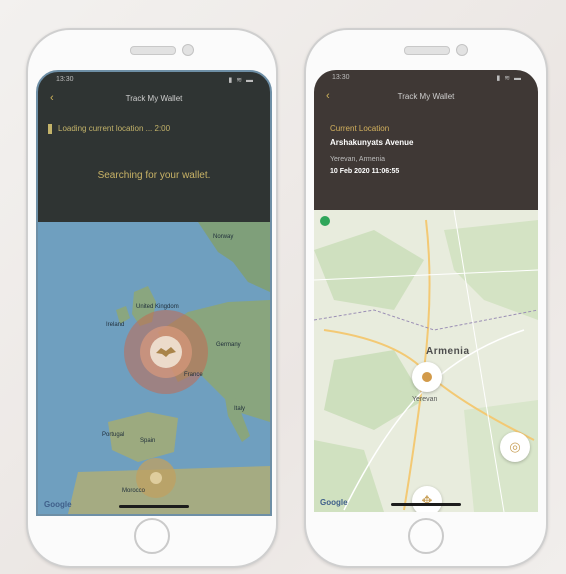  Describe the element at coordinates (157, 307) in the screenshot. I see `map-label: United Kingdom` at that location.